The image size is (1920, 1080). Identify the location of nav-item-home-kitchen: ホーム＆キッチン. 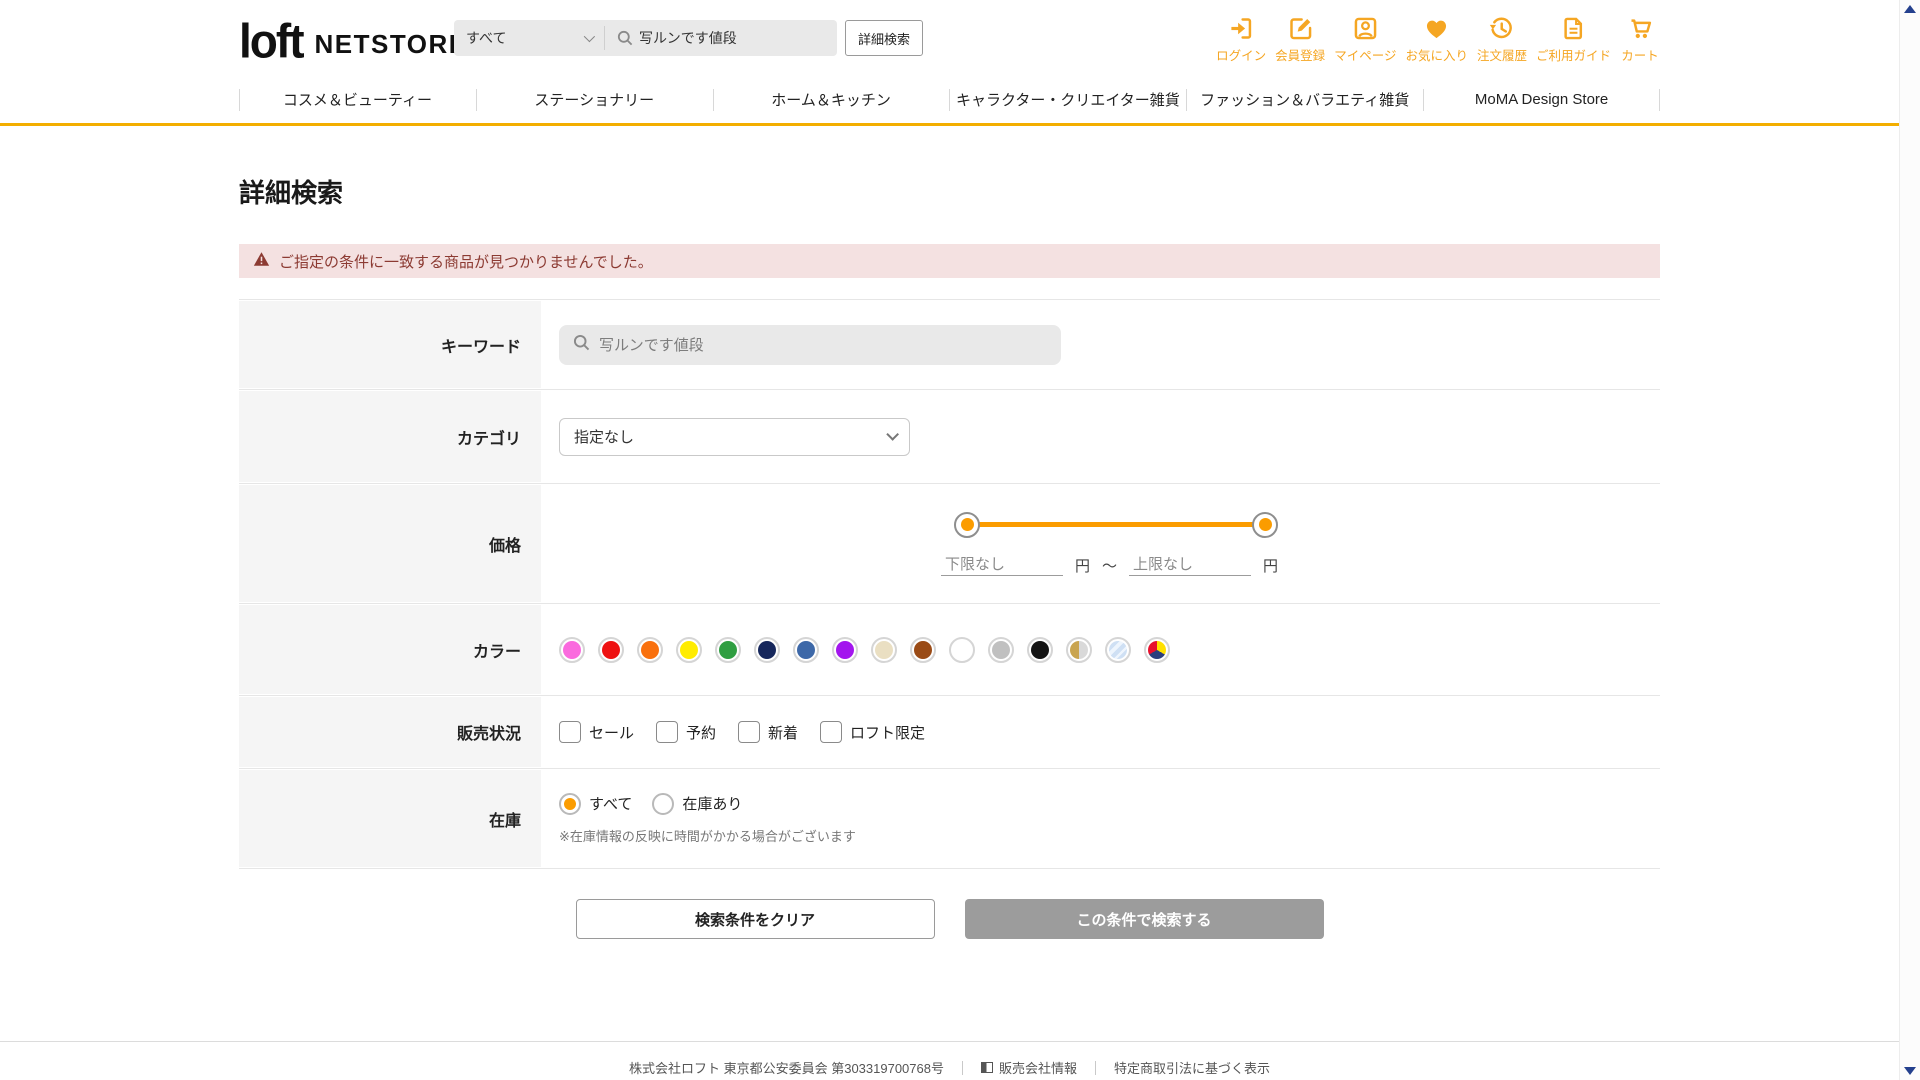
(831, 99).